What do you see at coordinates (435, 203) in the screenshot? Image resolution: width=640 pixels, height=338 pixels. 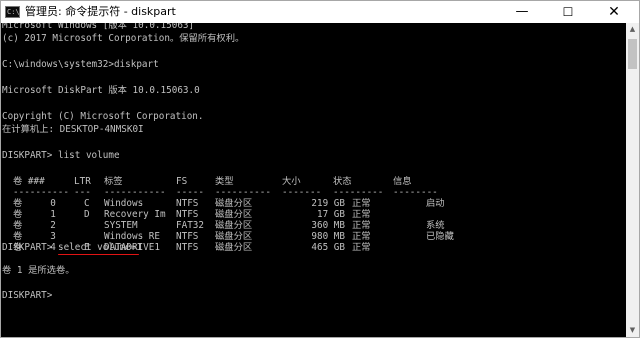 I see `volume-info: 启动` at bounding box center [435, 203].